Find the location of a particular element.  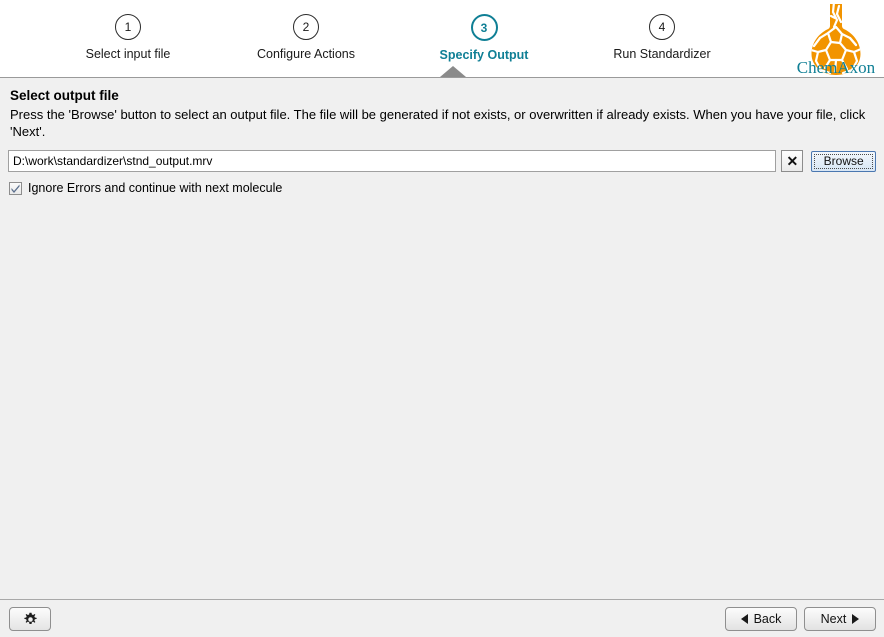

checkmark-icon is located at coordinates (15, 188).